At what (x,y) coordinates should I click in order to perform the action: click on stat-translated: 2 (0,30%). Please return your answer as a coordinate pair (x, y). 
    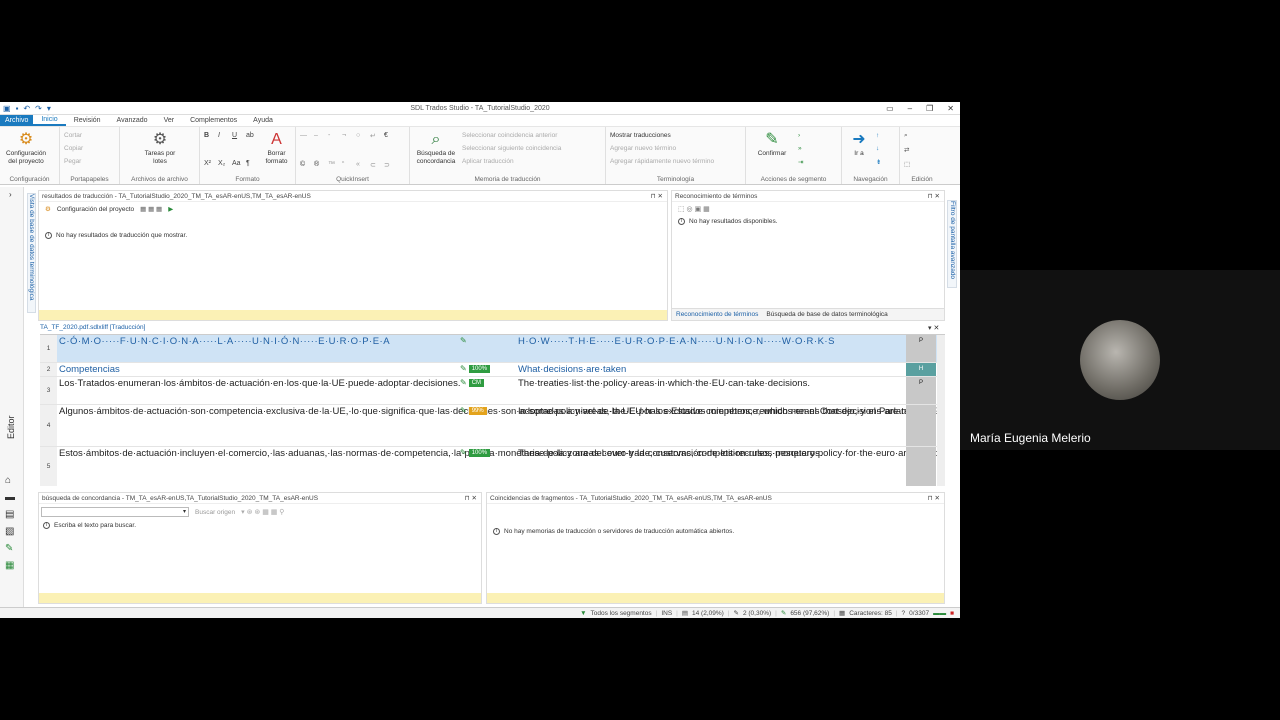
    Looking at the image, I should click on (757, 613).